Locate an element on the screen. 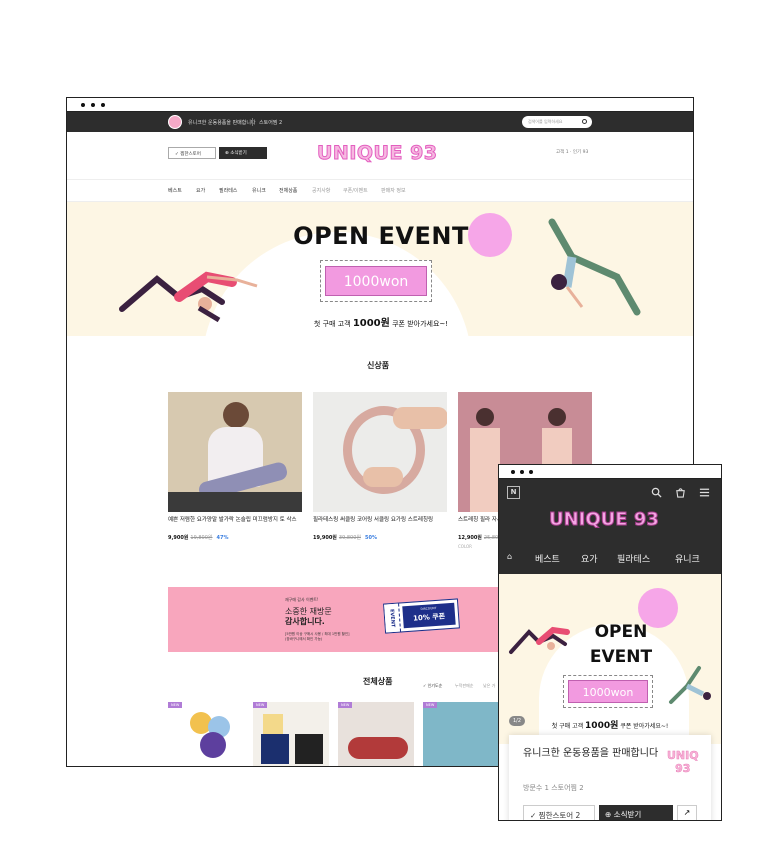 The width and height of the screenshot is (760, 863). sort-sales: 누적판매순 is located at coordinates (464, 686).